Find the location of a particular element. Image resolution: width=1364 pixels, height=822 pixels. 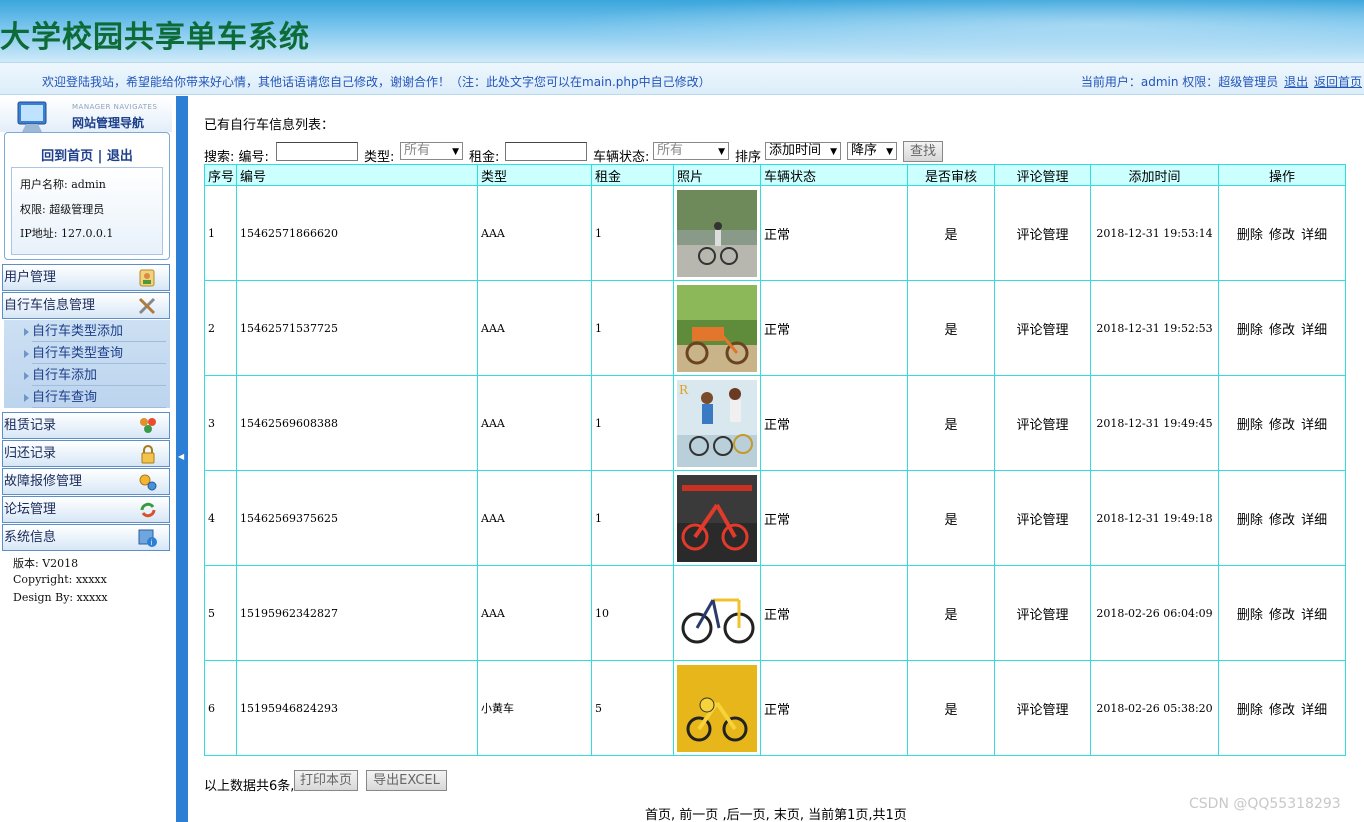

menu-label: 租赁记录 is located at coordinates (30, 425).